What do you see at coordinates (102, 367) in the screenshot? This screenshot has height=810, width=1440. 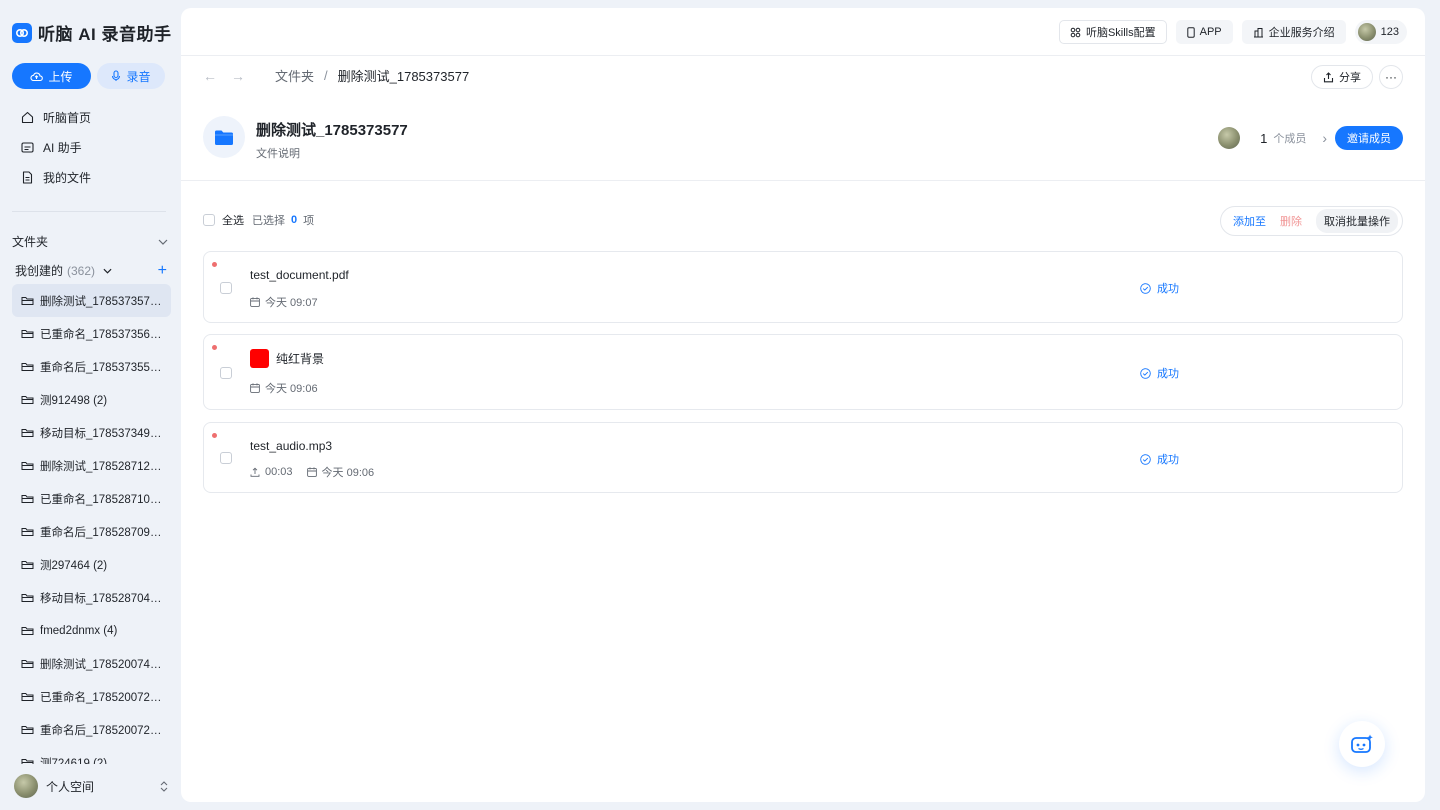 I see `folder-item-label: 重命名后_1785373552 (2)` at bounding box center [102, 367].